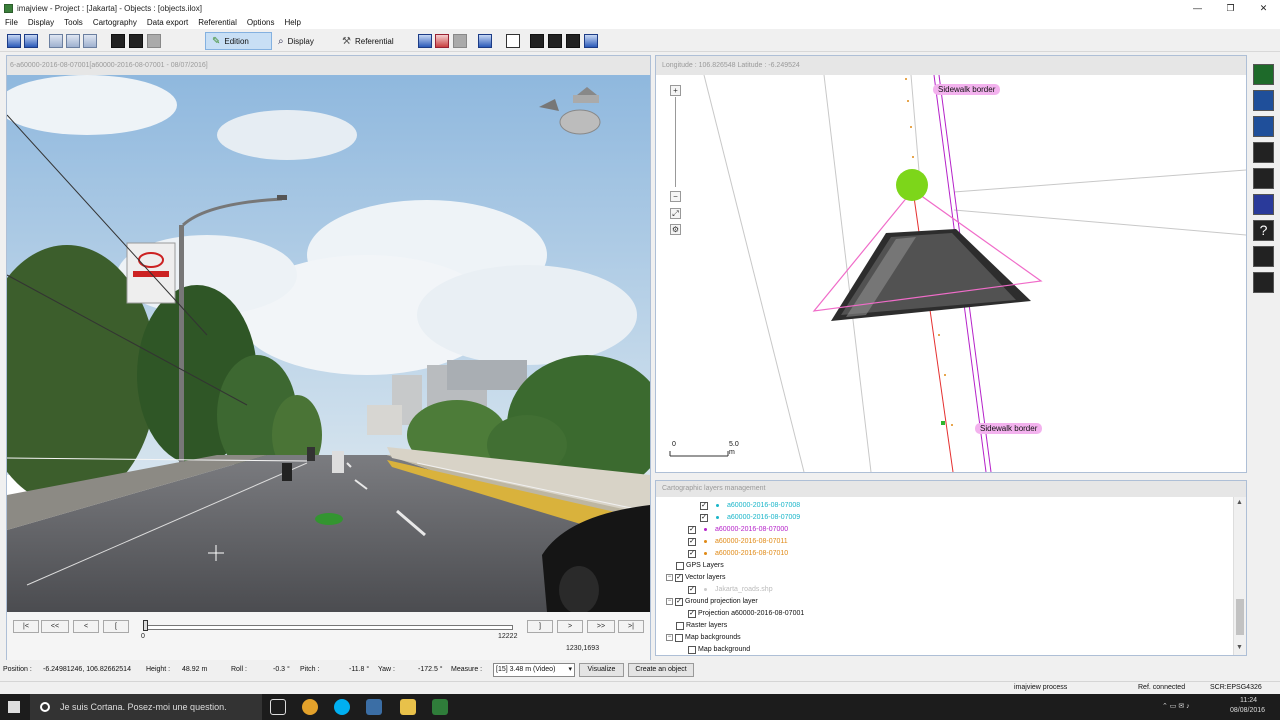 The width and height of the screenshot is (1280, 720). I want to click on mark-in-button: [, so click(116, 626).